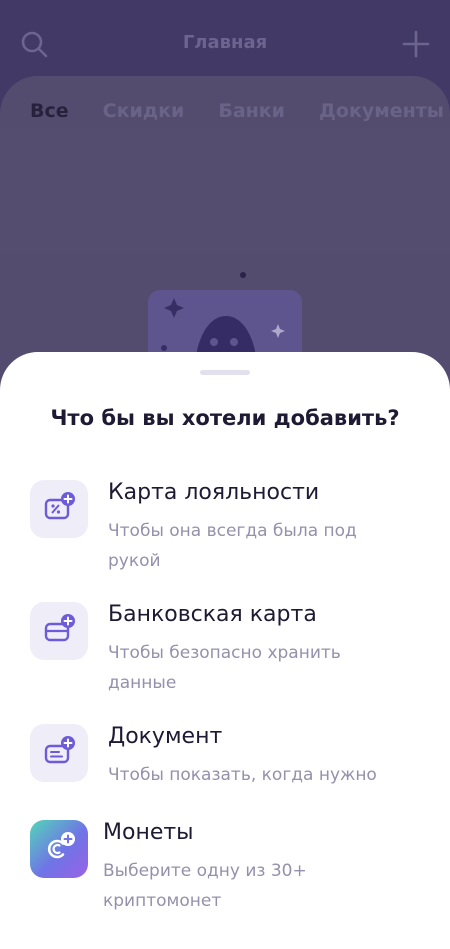 Image resolution: width=450 pixels, height=949 pixels. I want to click on option-document: Документ Чтобы показать, когда нужно, so click(230, 755).